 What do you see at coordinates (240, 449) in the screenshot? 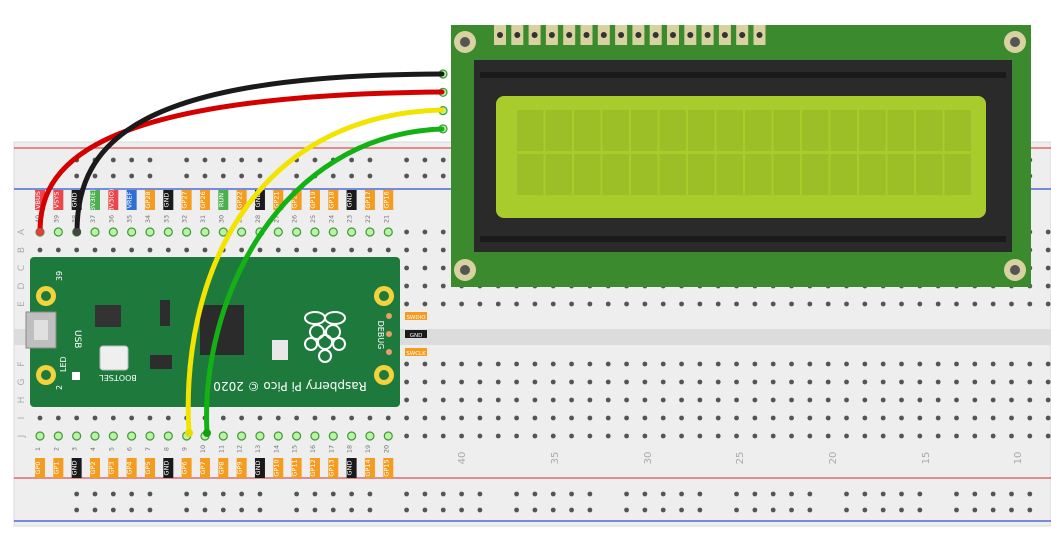
I see `pin-number: 12` at bounding box center [240, 449].